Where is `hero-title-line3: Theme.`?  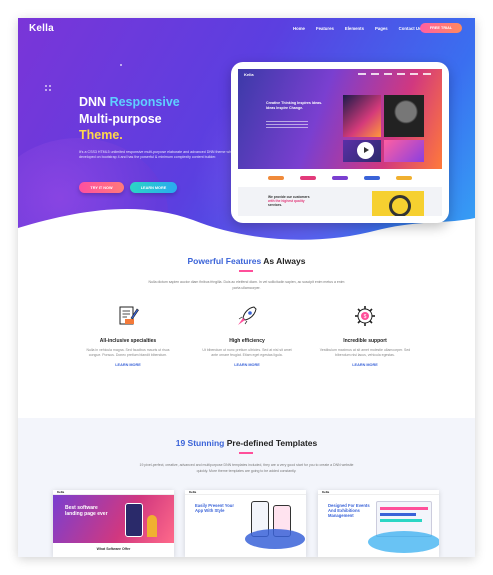 hero-title-line3: Theme. is located at coordinates (101, 135).